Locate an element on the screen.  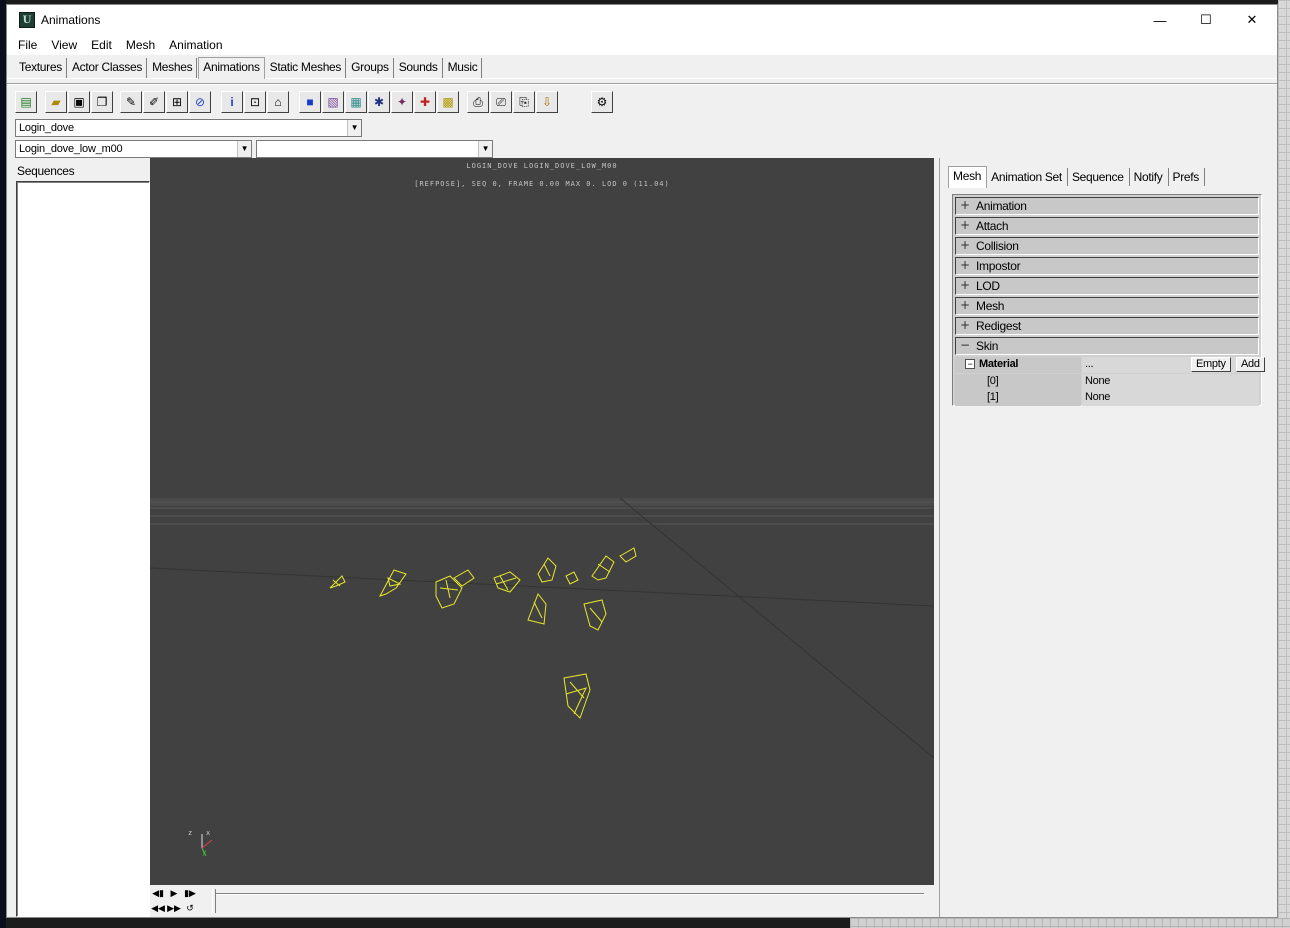
export-button: ⇩ is located at coordinates (547, 102).